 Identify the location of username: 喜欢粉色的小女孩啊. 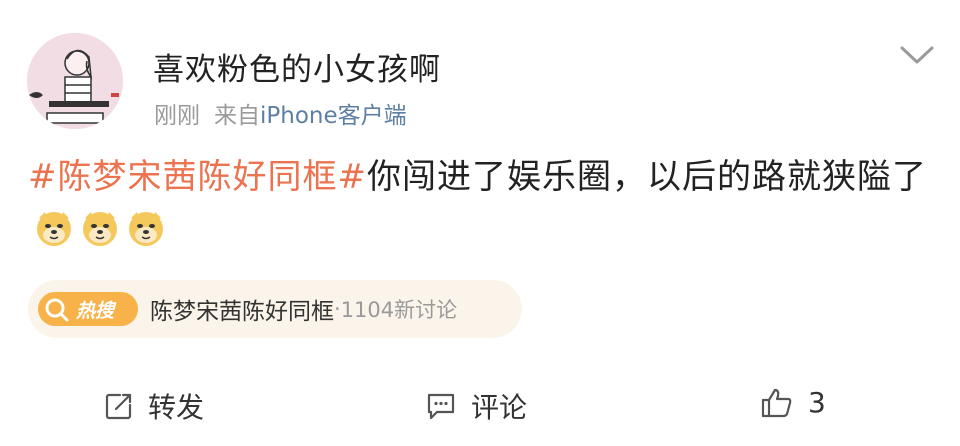
(297, 66).